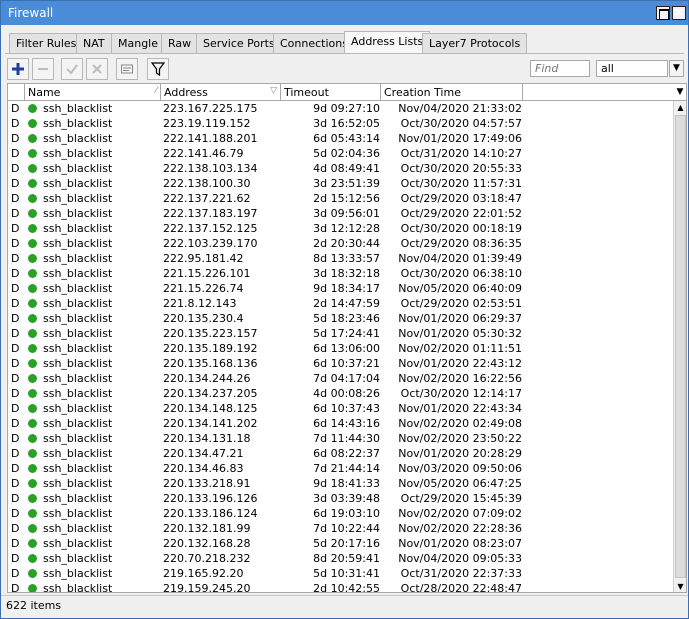 This screenshot has height=619, width=689. Describe the element at coordinates (158, 69) in the screenshot. I see `filter-icon` at that location.